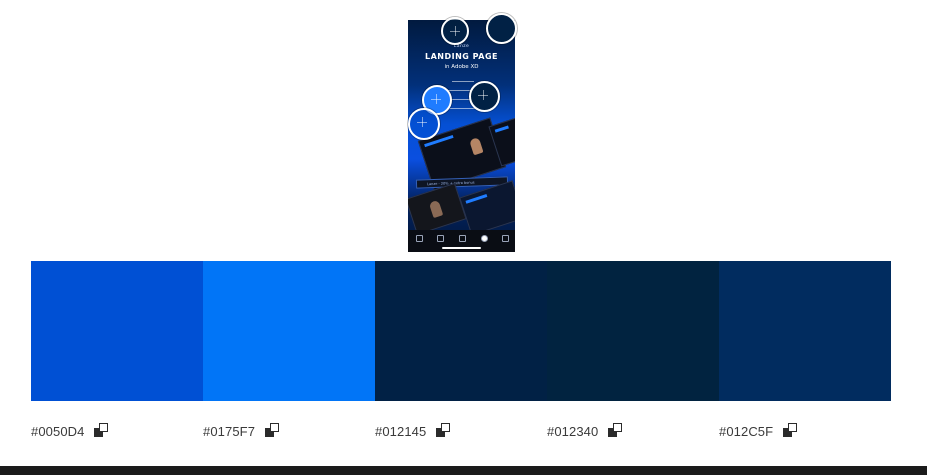  I want to click on color-label-item: #012145, so click(461, 431).